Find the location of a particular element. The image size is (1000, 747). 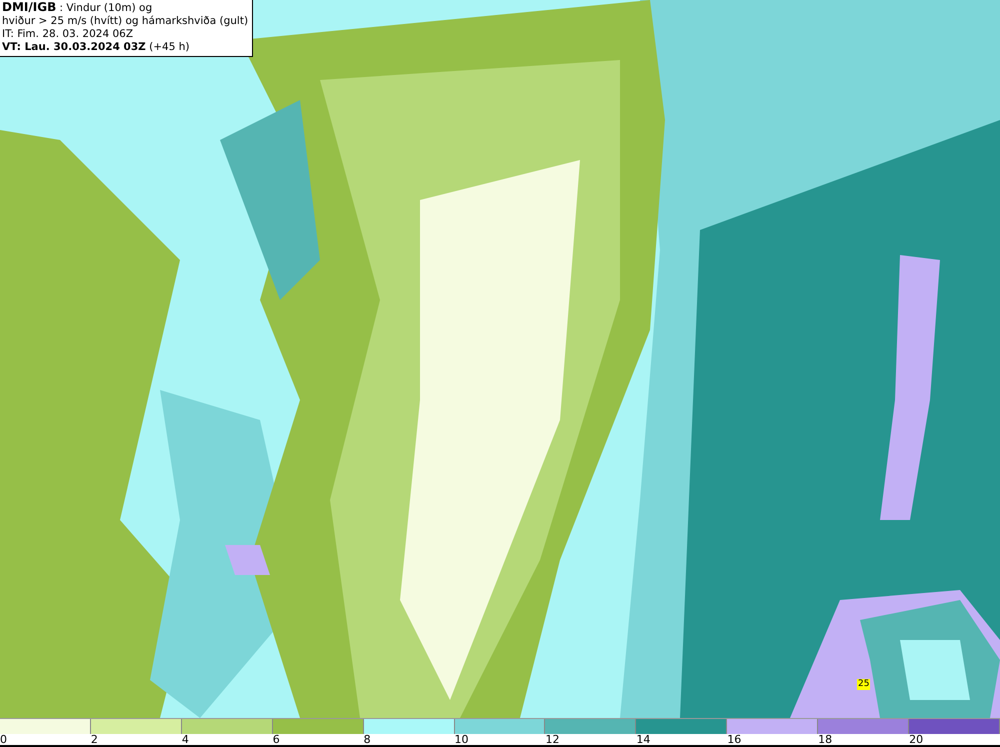

initial-time: IT: Fim. 28. 03. 2024 06Z is located at coordinates (68, 34).